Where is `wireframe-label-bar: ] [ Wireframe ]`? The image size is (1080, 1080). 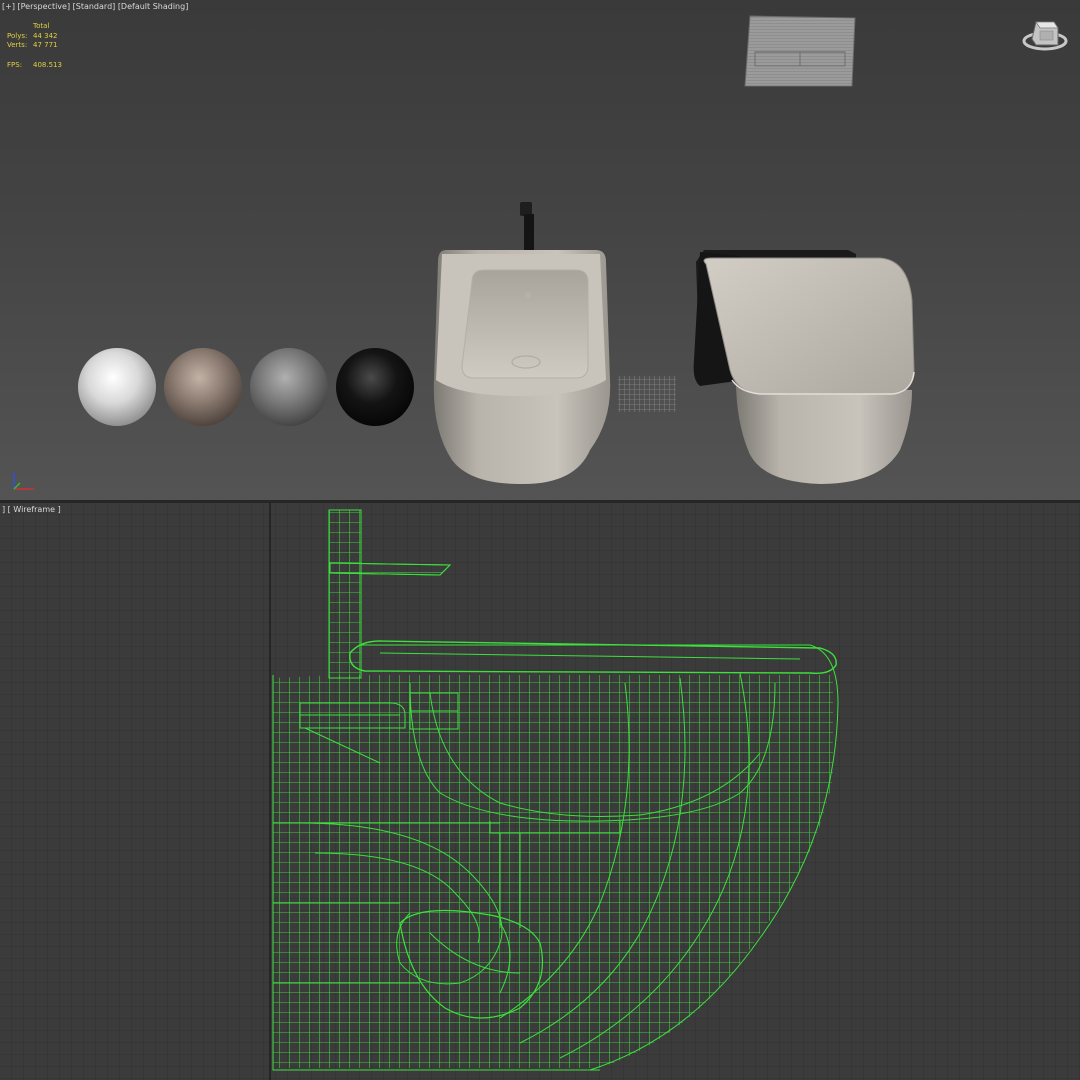 wireframe-label-bar: ] [ Wireframe ] is located at coordinates (31, 509).